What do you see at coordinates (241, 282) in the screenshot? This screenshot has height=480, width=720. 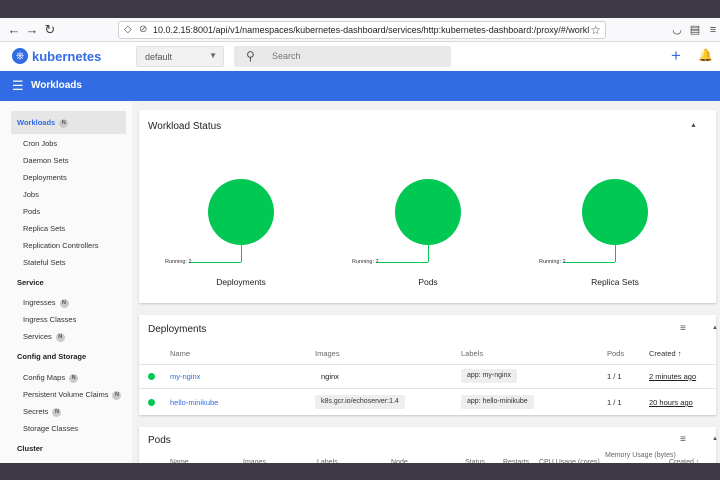 I see `donut-label: Deployments` at bounding box center [241, 282].